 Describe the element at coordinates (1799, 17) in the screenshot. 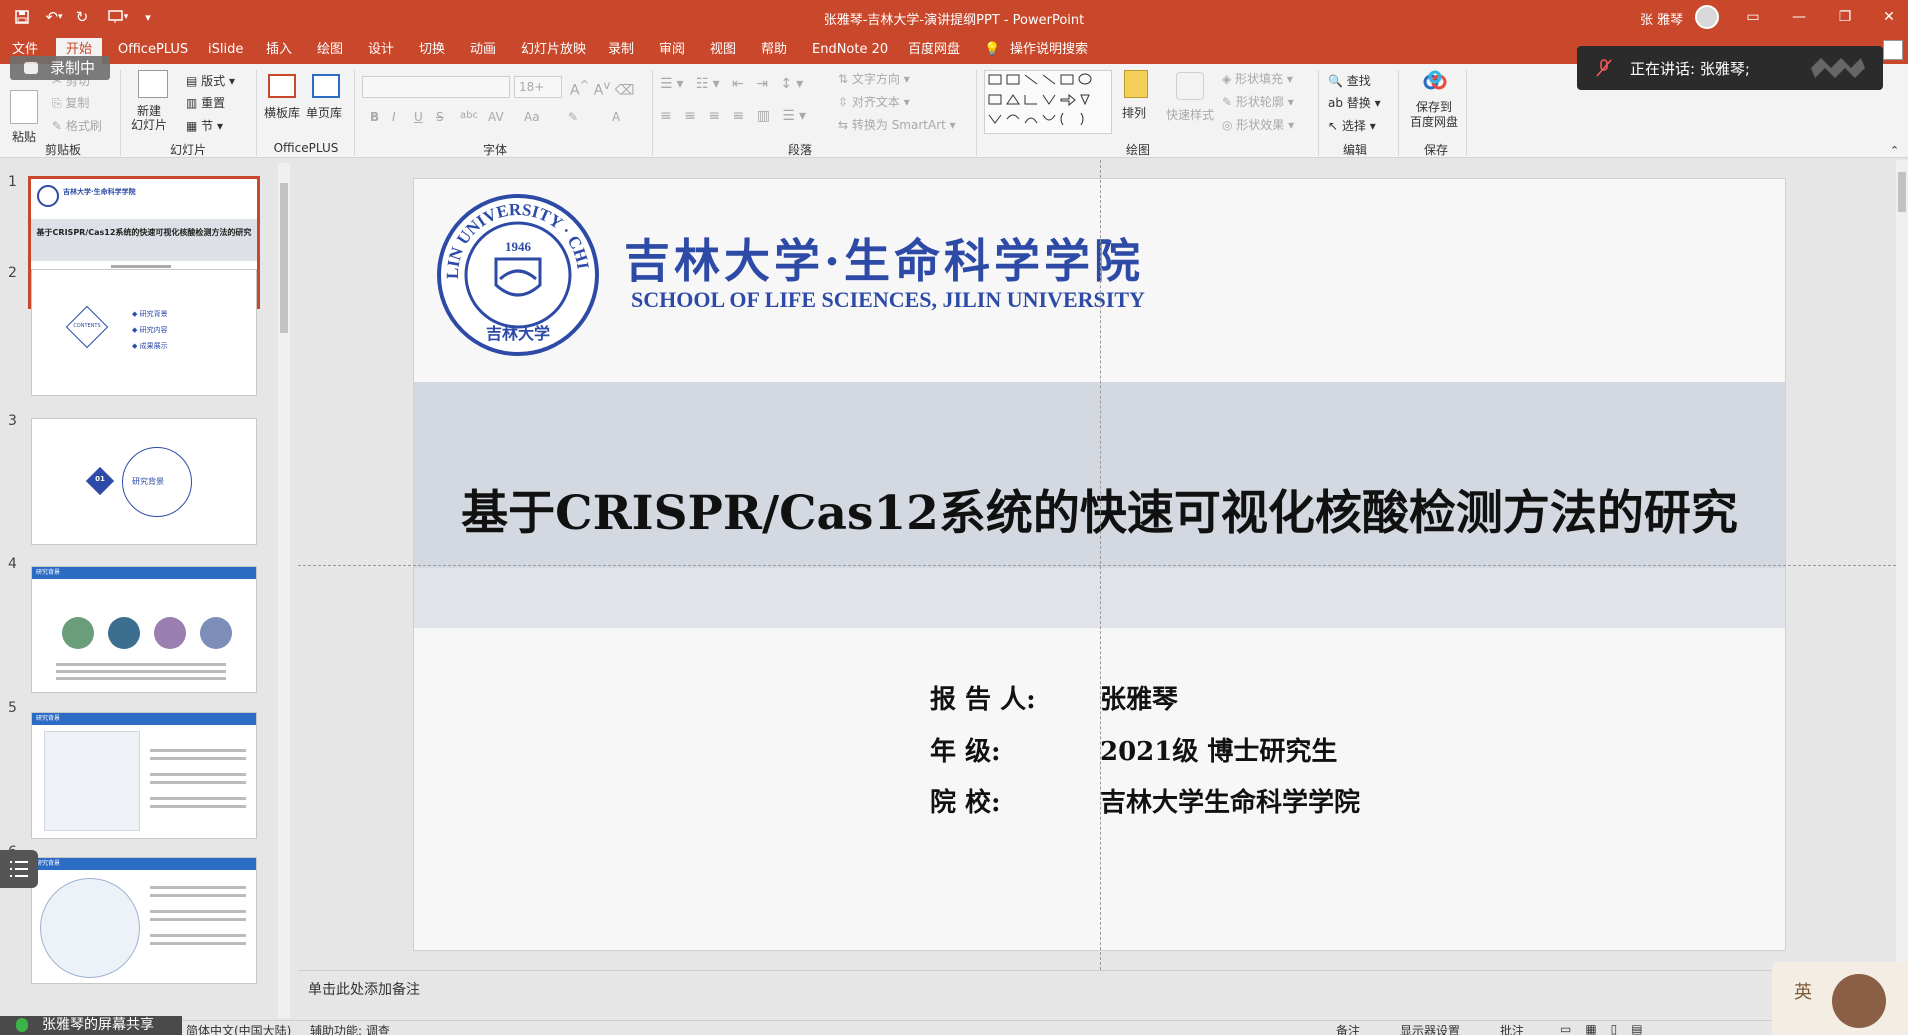

I see `minimize-icon: —` at that location.